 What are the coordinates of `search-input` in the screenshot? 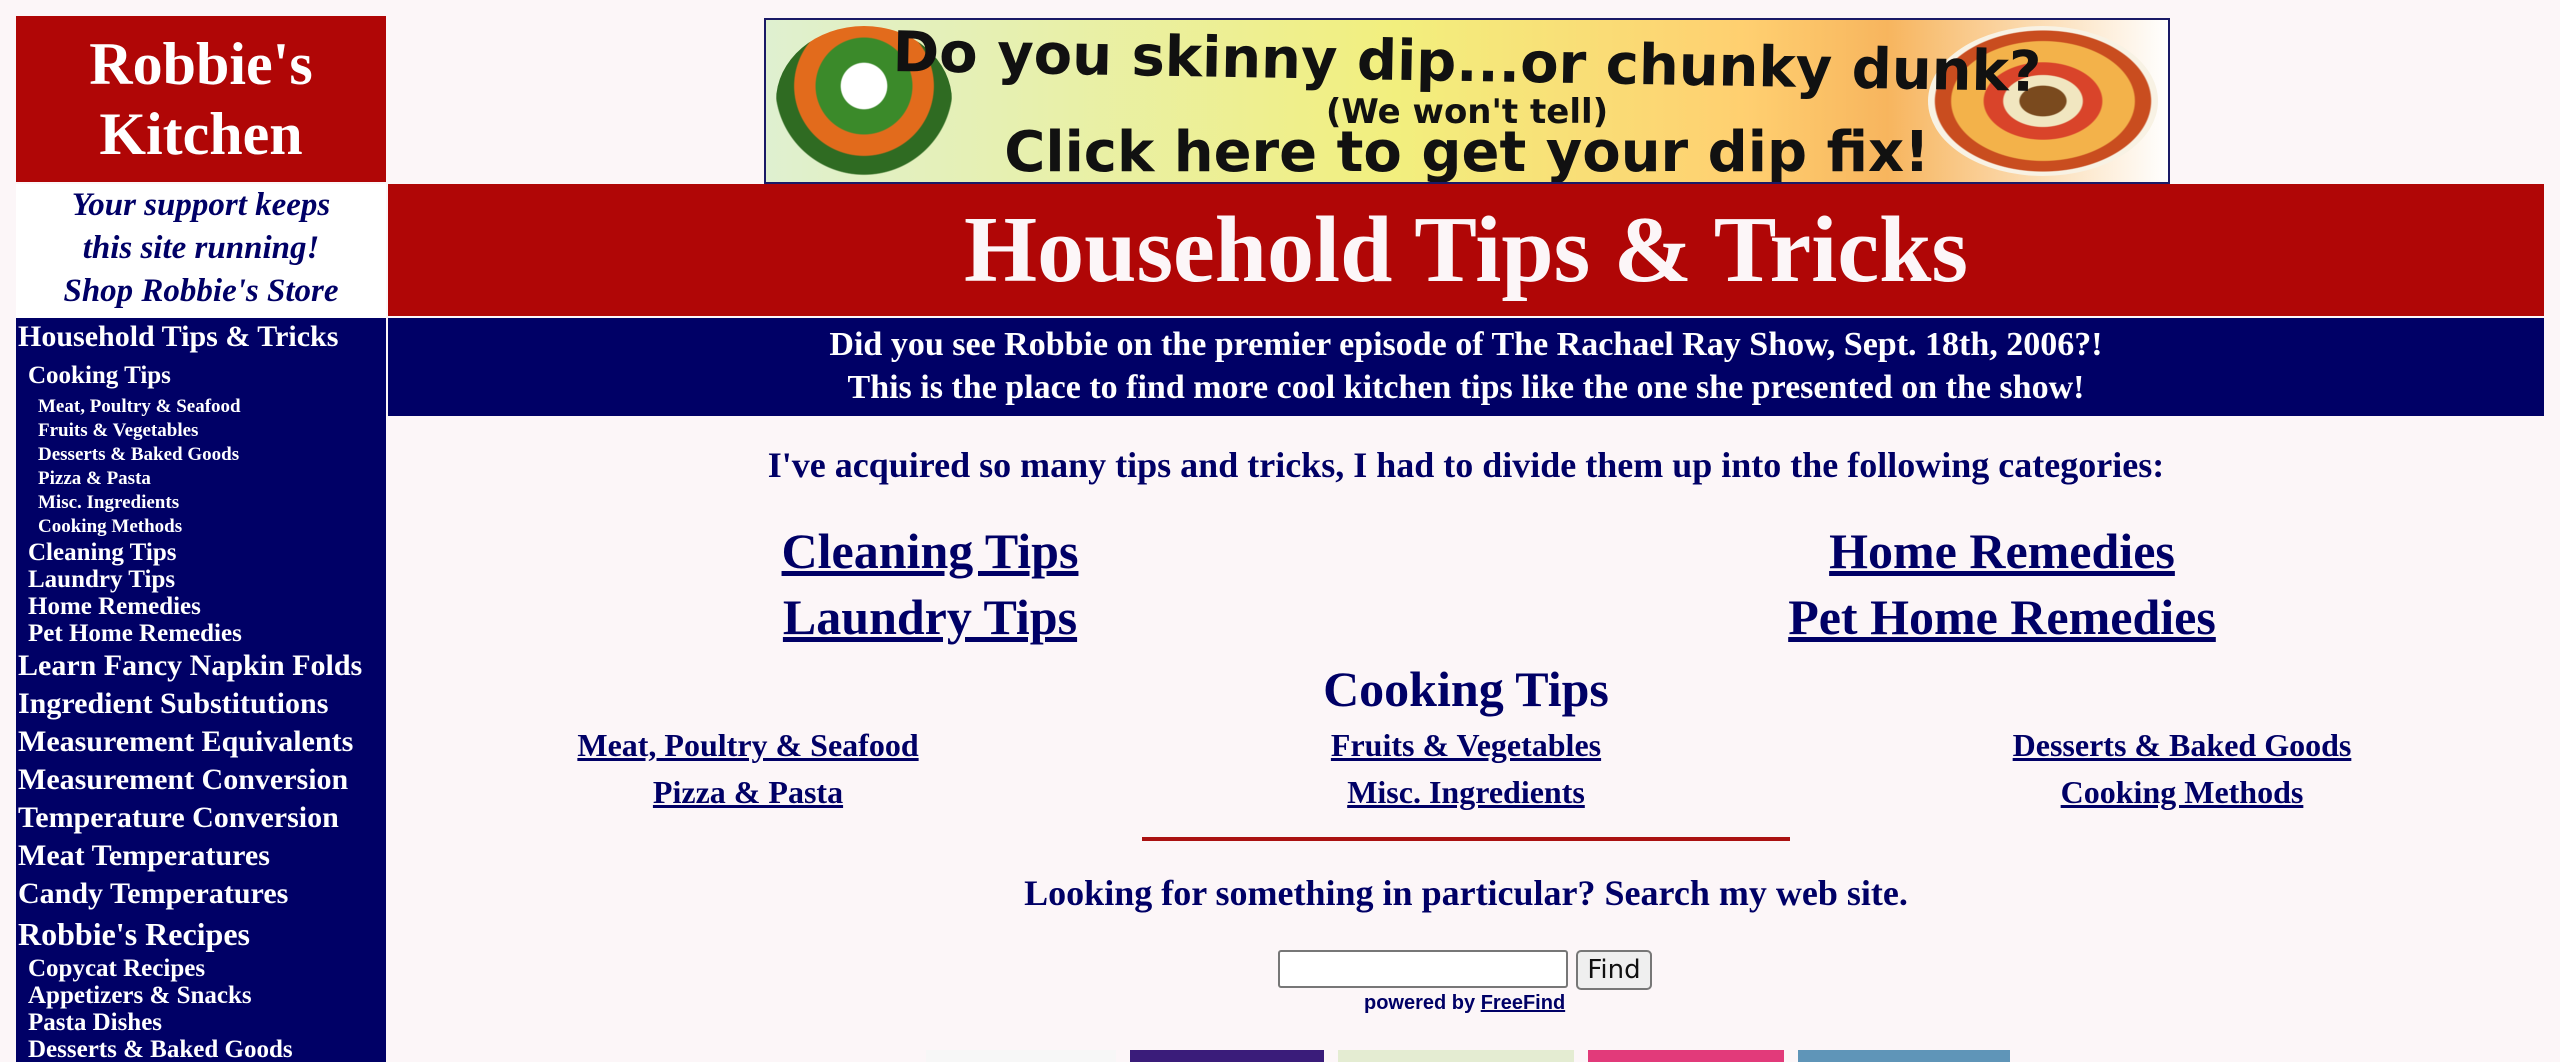 It's located at (1423, 969).